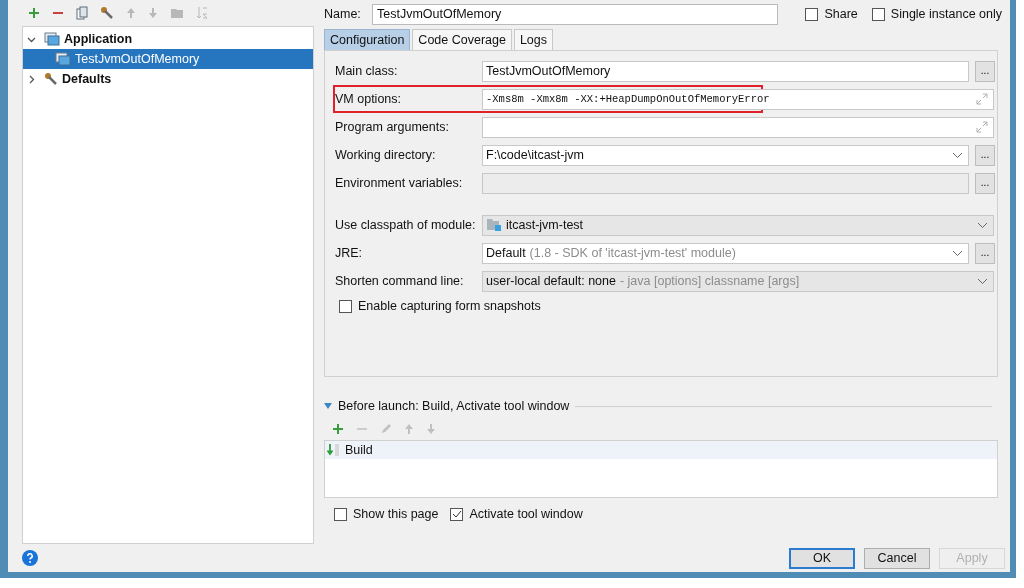 The height and width of the screenshot is (588, 1024). What do you see at coordinates (328, 406) in the screenshot?
I see `collapse-triangle-icon` at bounding box center [328, 406].